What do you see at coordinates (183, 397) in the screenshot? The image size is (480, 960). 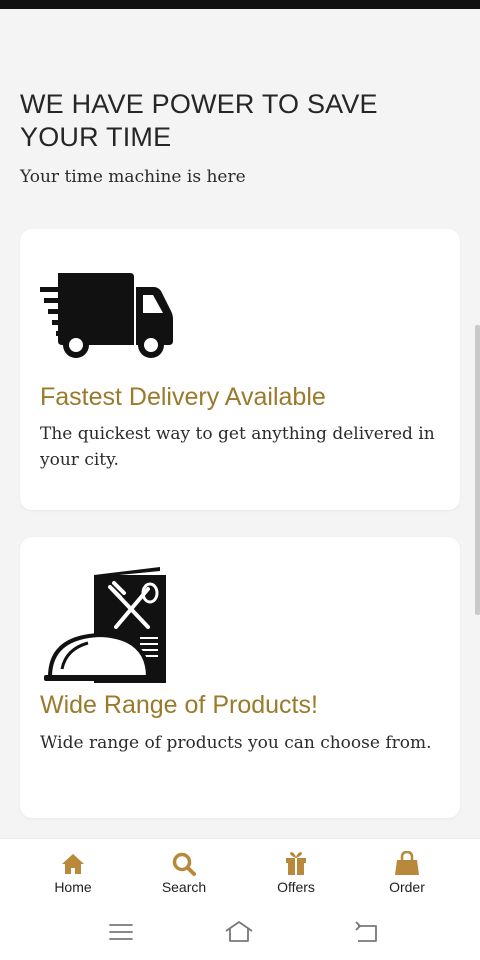 I see `card-title: Fastest Delivery Available` at bounding box center [183, 397].